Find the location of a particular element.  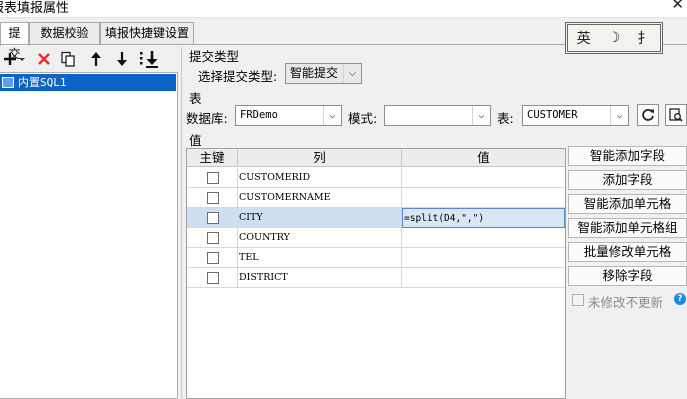

table-row: CITY =split(D4,",") is located at coordinates (376, 218).